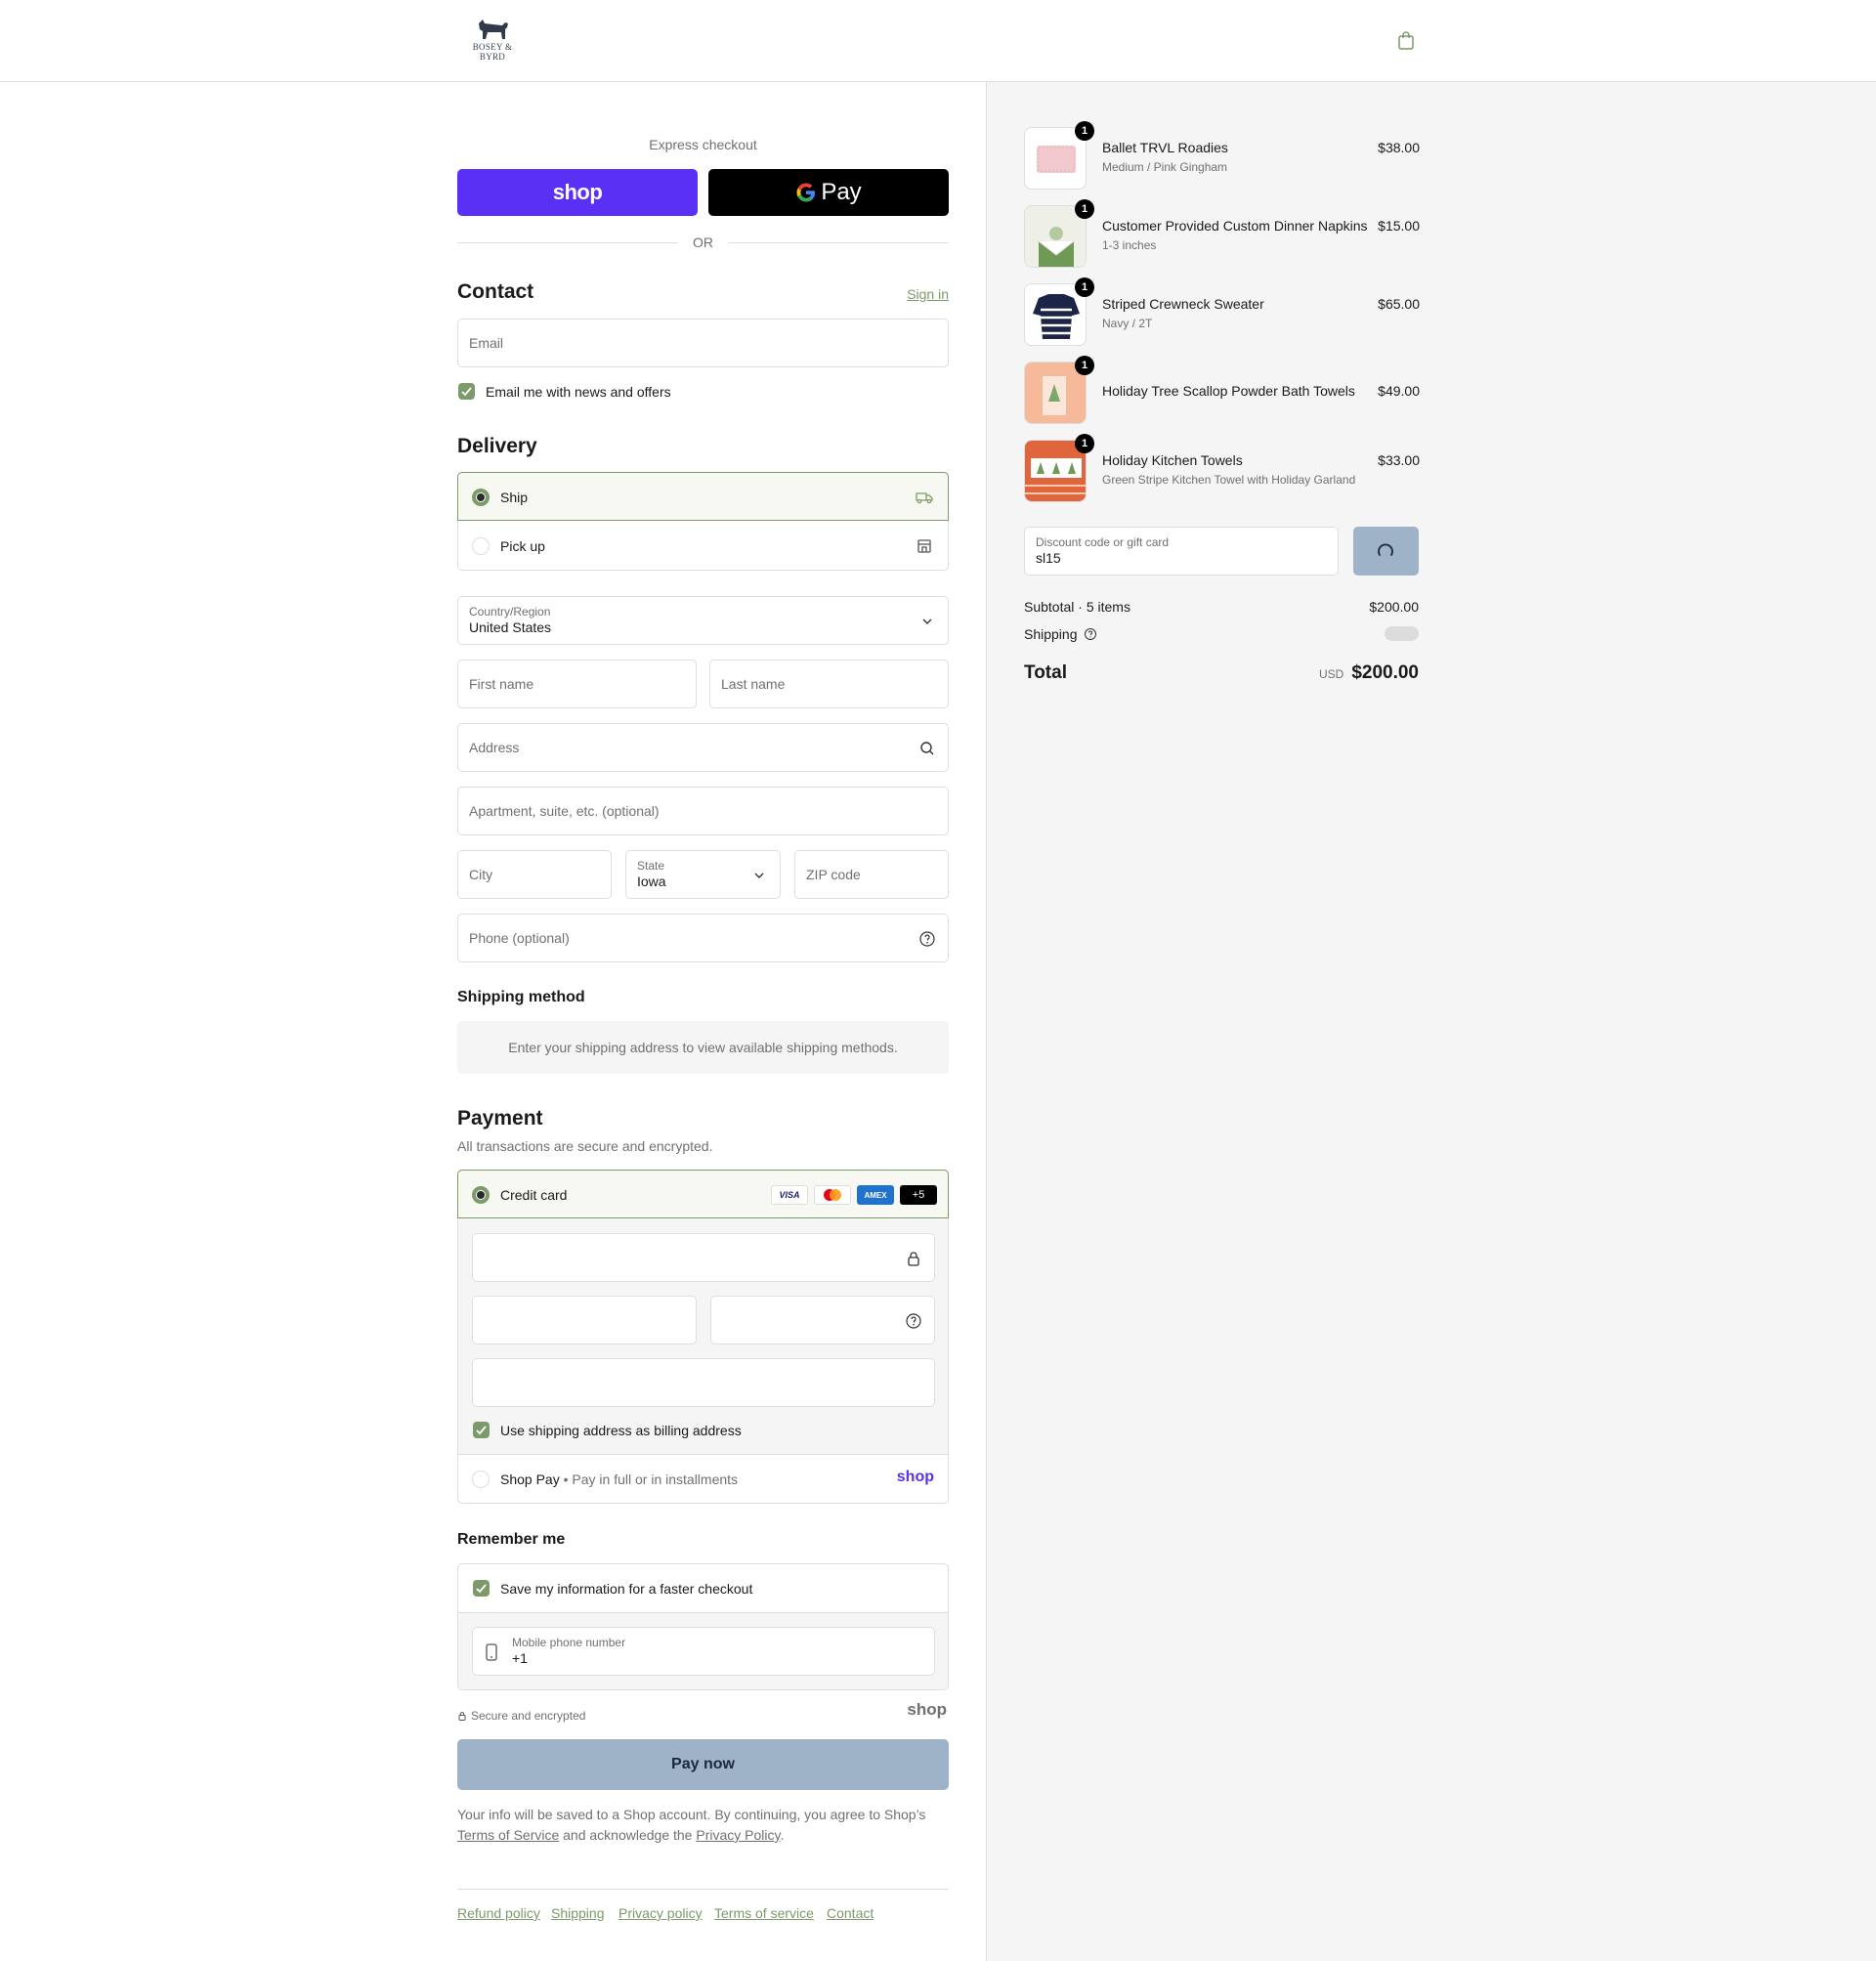 This screenshot has width=1876, height=1961. I want to click on address-field: Address, so click(703, 747).